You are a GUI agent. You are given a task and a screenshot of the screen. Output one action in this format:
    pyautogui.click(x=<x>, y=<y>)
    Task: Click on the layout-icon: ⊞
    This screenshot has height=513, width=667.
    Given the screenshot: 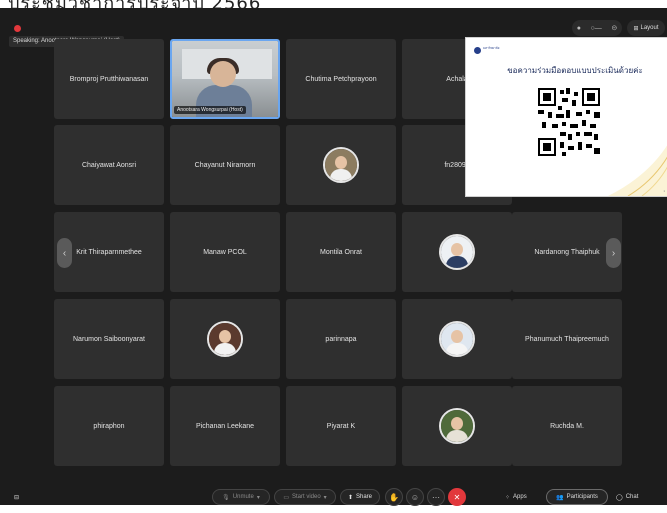 What is the action you would take?
    pyautogui.click(x=636, y=28)
    